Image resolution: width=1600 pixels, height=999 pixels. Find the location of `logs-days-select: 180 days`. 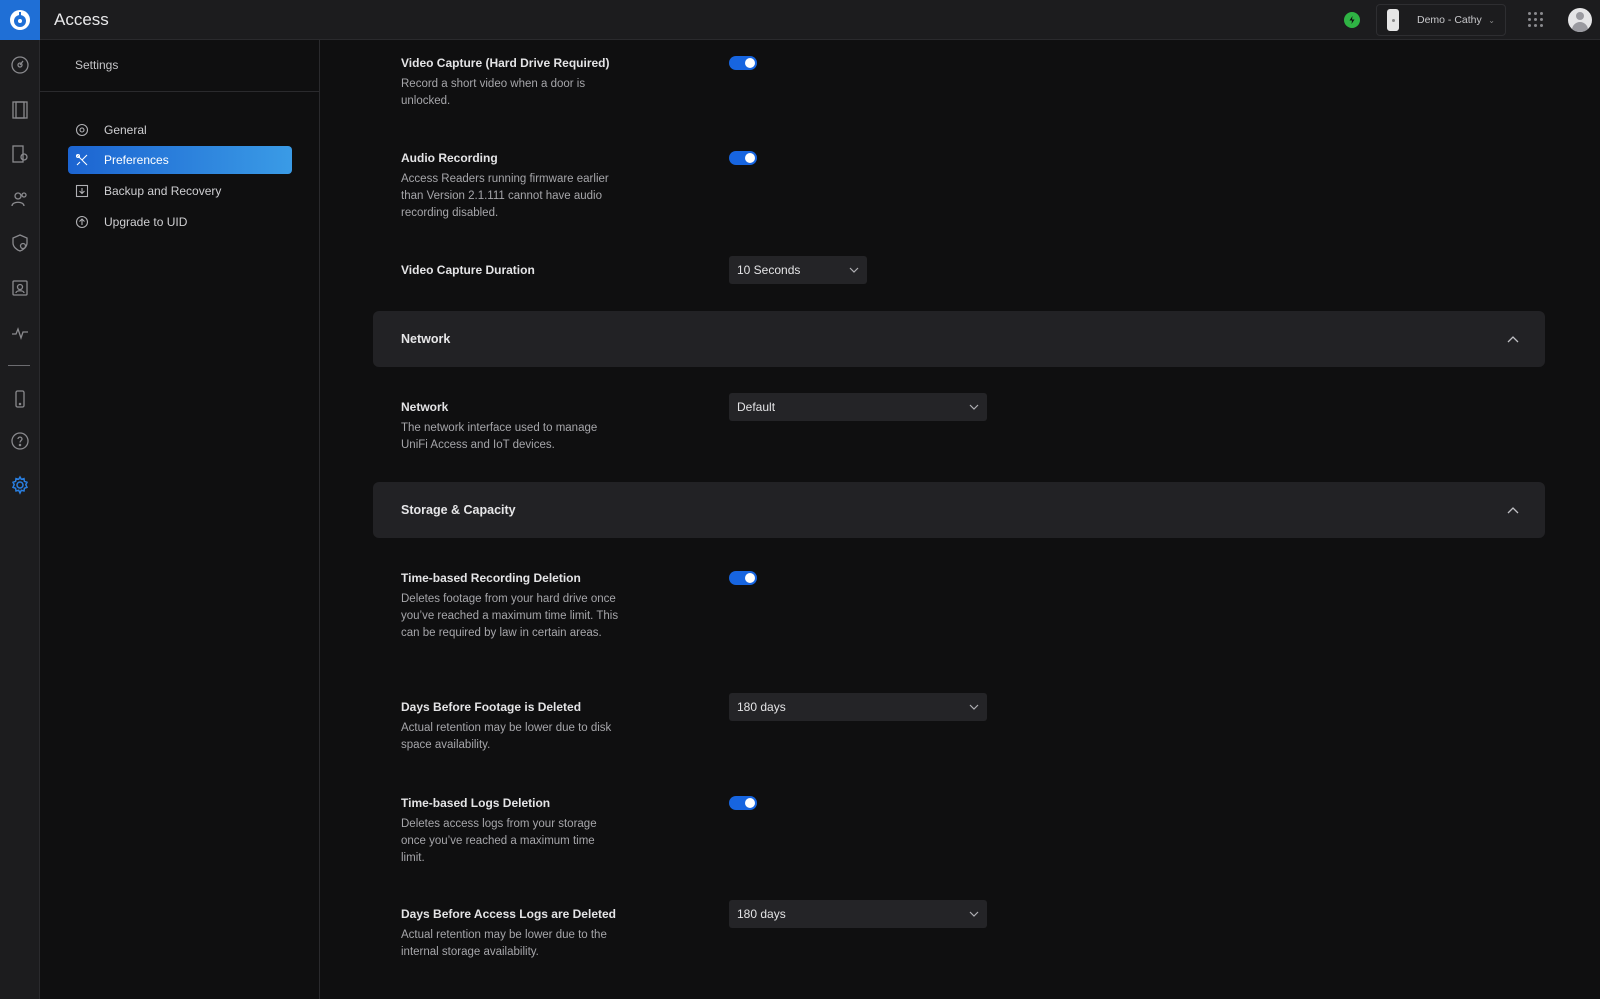

logs-days-select: 180 days is located at coordinates (858, 914).